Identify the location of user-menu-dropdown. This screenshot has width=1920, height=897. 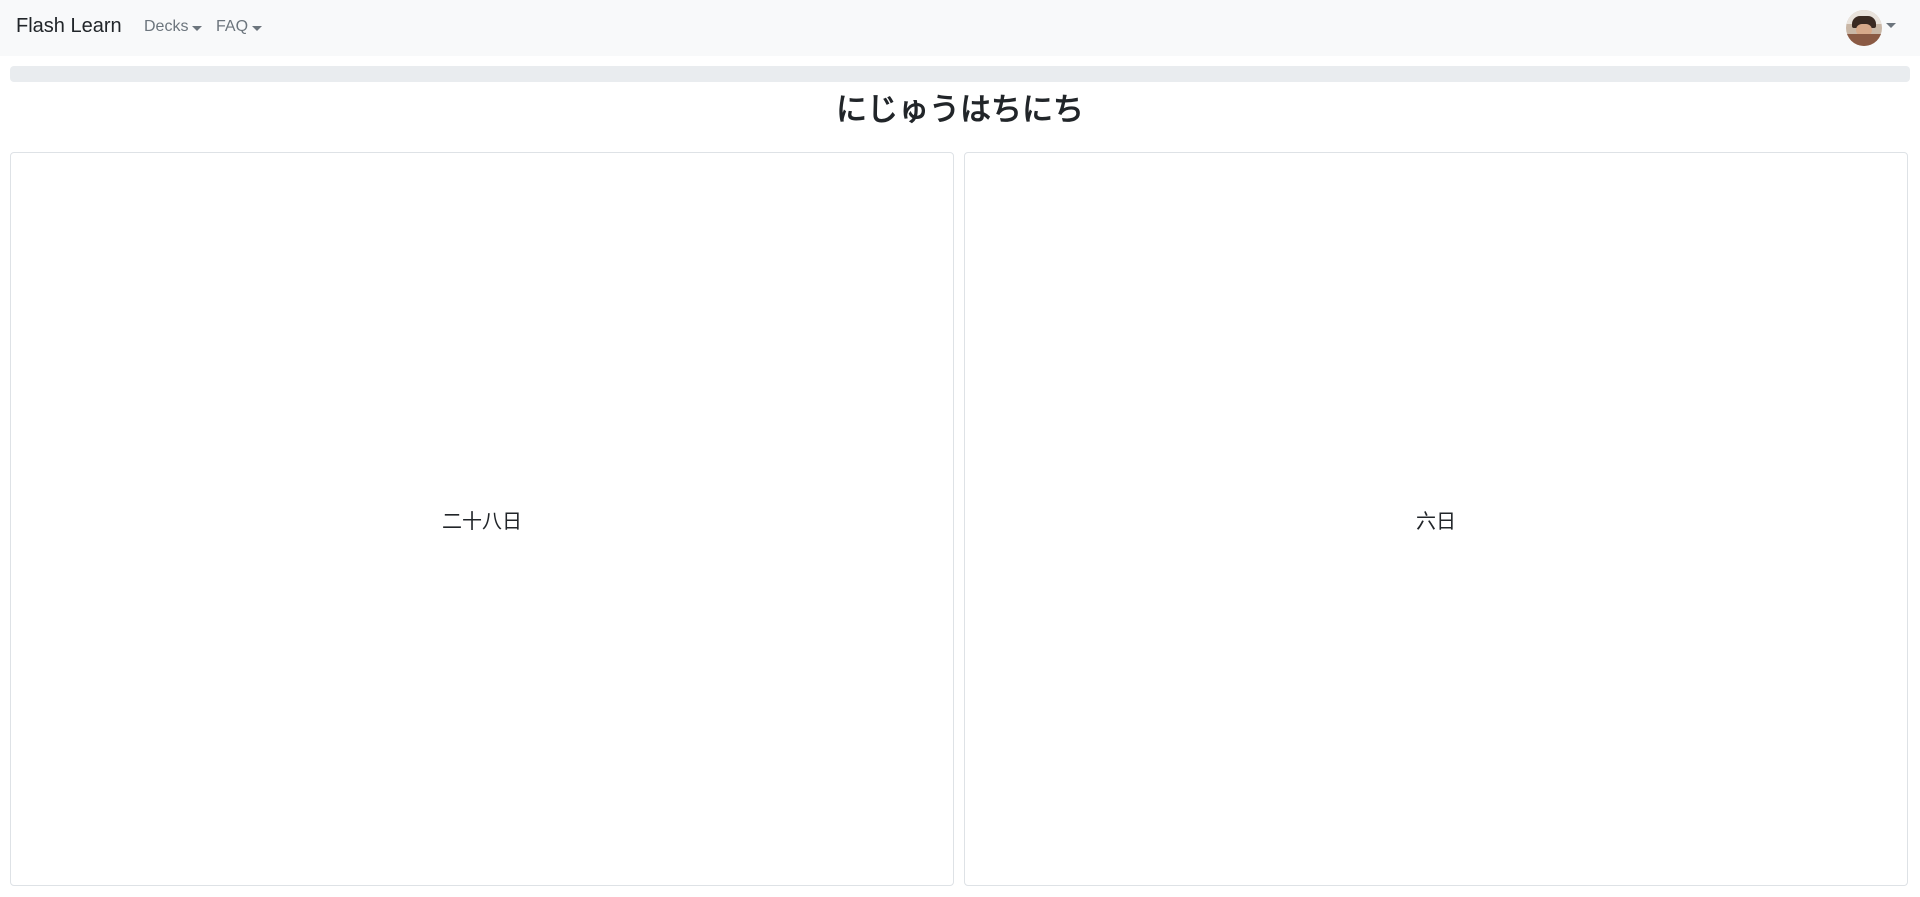
(1871, 28).